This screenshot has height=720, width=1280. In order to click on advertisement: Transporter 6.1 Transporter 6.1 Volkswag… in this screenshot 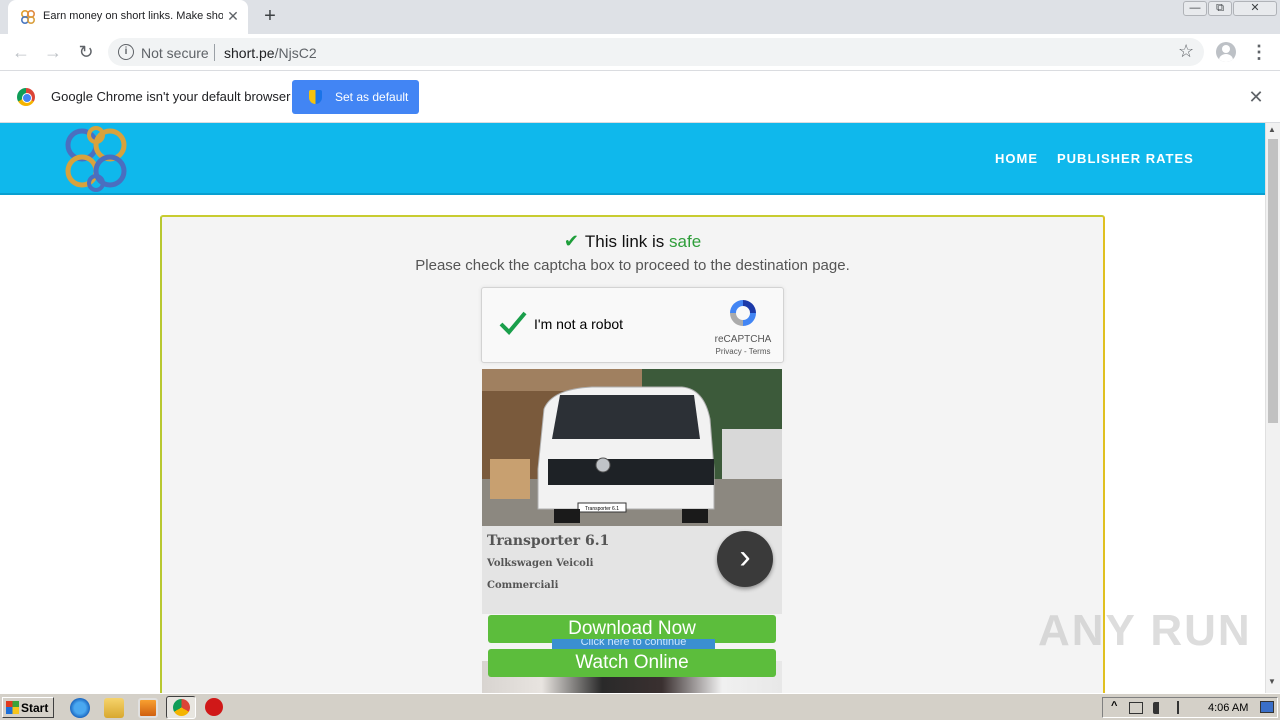, I will do `click(632, 491)`.